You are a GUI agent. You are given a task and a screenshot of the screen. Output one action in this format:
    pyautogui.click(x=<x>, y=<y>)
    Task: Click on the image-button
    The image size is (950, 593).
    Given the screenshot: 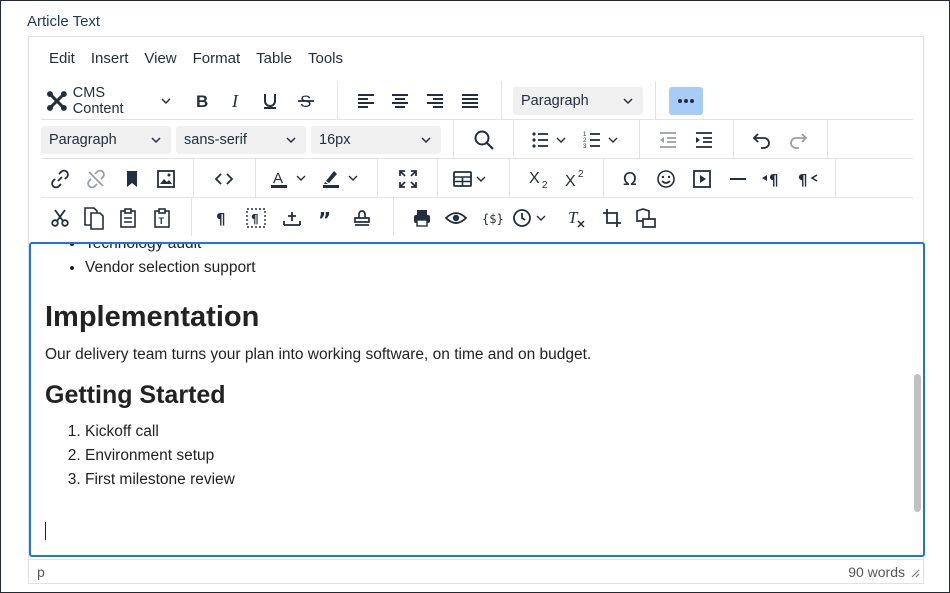 What is the action you would take?
    pyautogui.click(x=166, y=179)
    